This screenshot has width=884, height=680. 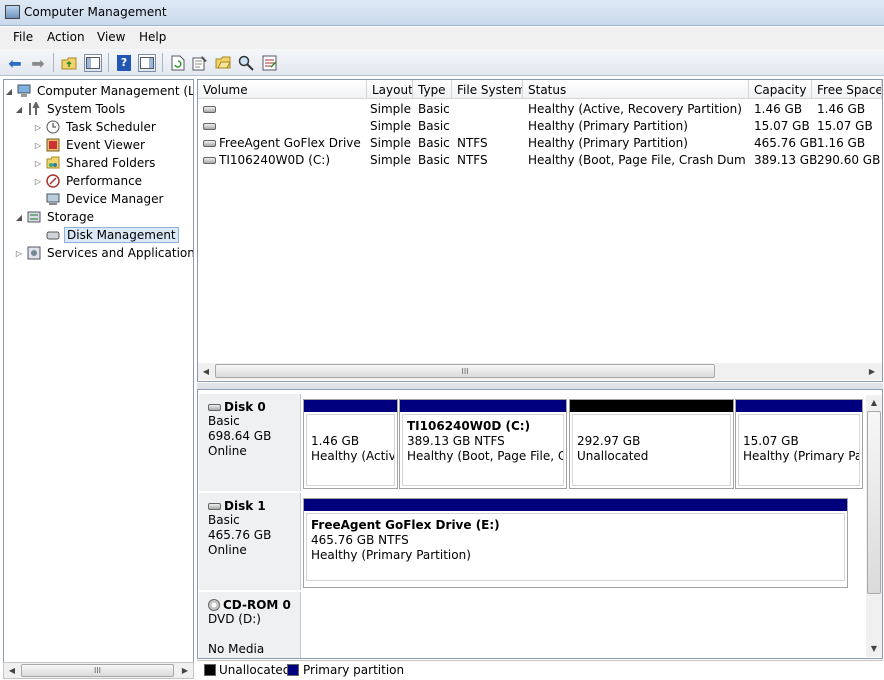 I want to click on services-icon, so click(x=34, y=253).